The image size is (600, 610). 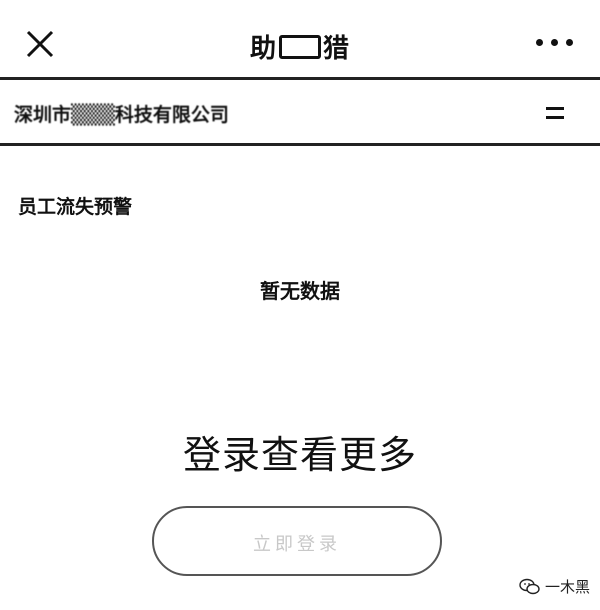 I want to click on title-bar: 助猎, so click(x=300, y=40).